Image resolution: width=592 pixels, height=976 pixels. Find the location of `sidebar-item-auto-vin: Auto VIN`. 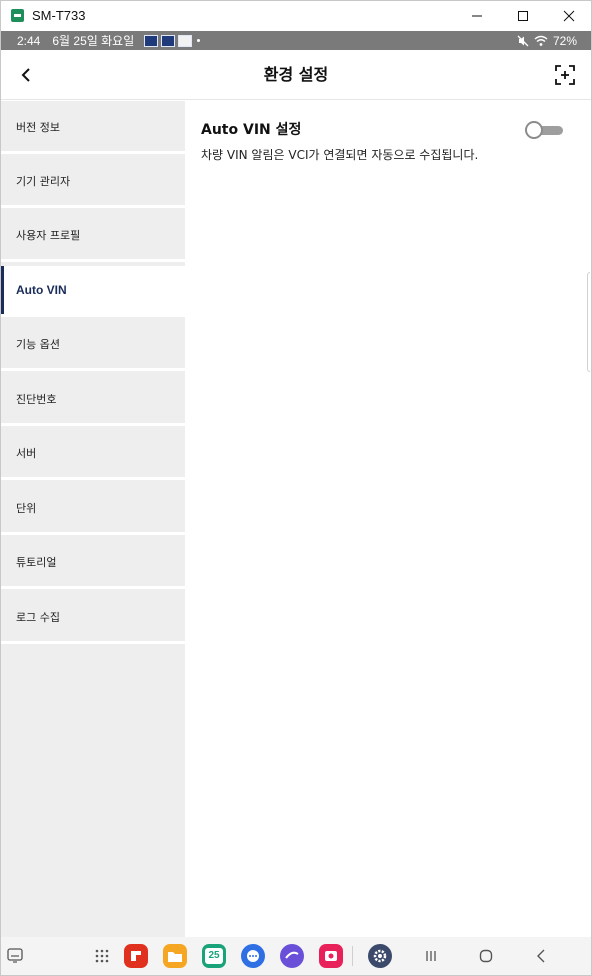

sidebar-item-auto-vin: Auto VIN is located at coordinates (92, 291).